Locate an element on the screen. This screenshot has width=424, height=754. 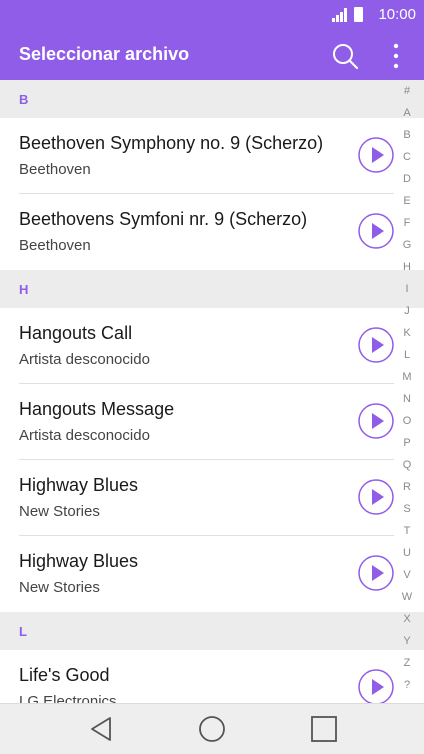
section-header-l: L is located at coordinates (212, 631).